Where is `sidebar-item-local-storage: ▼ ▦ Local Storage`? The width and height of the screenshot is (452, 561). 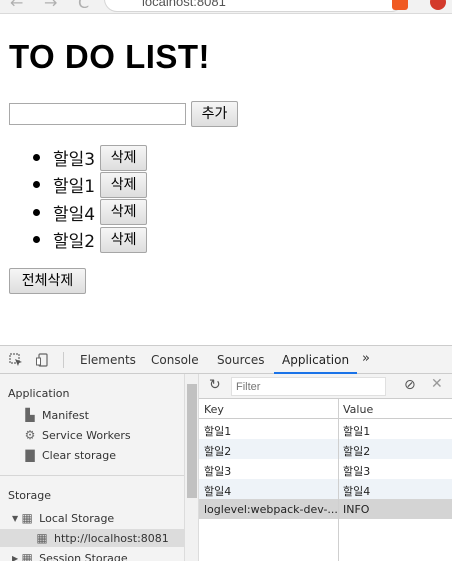
sidebar-item-local-storage: ▼ ▦ Local Storage is located at coordinates (63, 518).